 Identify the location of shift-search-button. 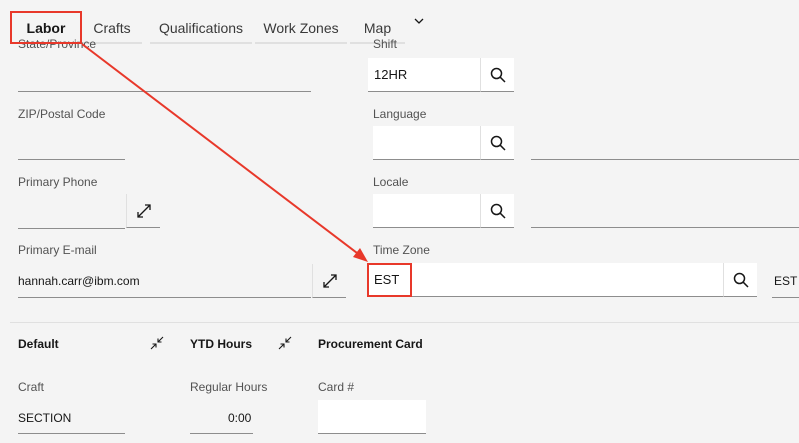
(497, 75).